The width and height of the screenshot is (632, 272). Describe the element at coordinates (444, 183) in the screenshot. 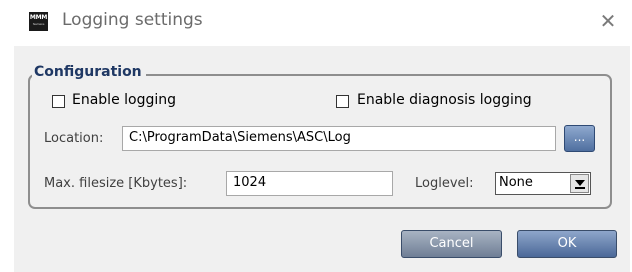

I see `loglevel-label: Loglevel:` at that location.